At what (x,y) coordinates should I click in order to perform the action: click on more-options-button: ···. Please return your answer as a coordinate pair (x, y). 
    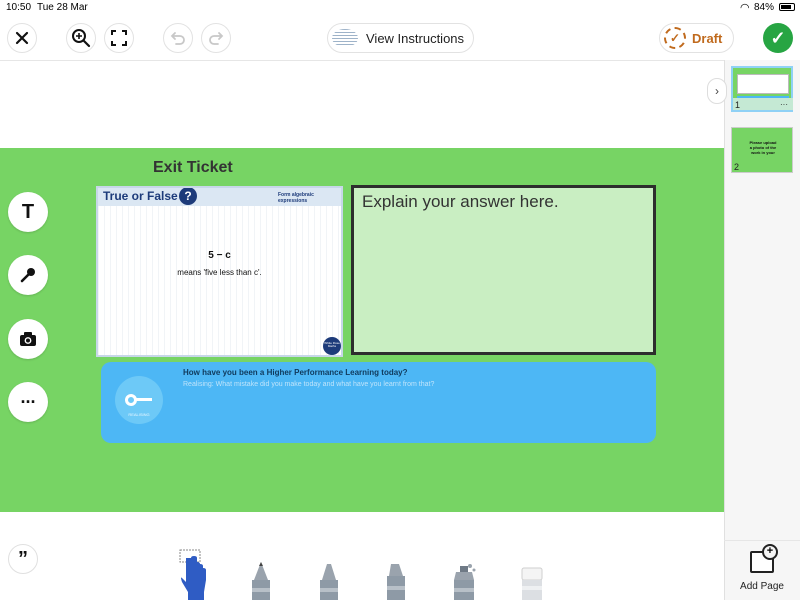
    Looking at the image, I should click on (28, 402).